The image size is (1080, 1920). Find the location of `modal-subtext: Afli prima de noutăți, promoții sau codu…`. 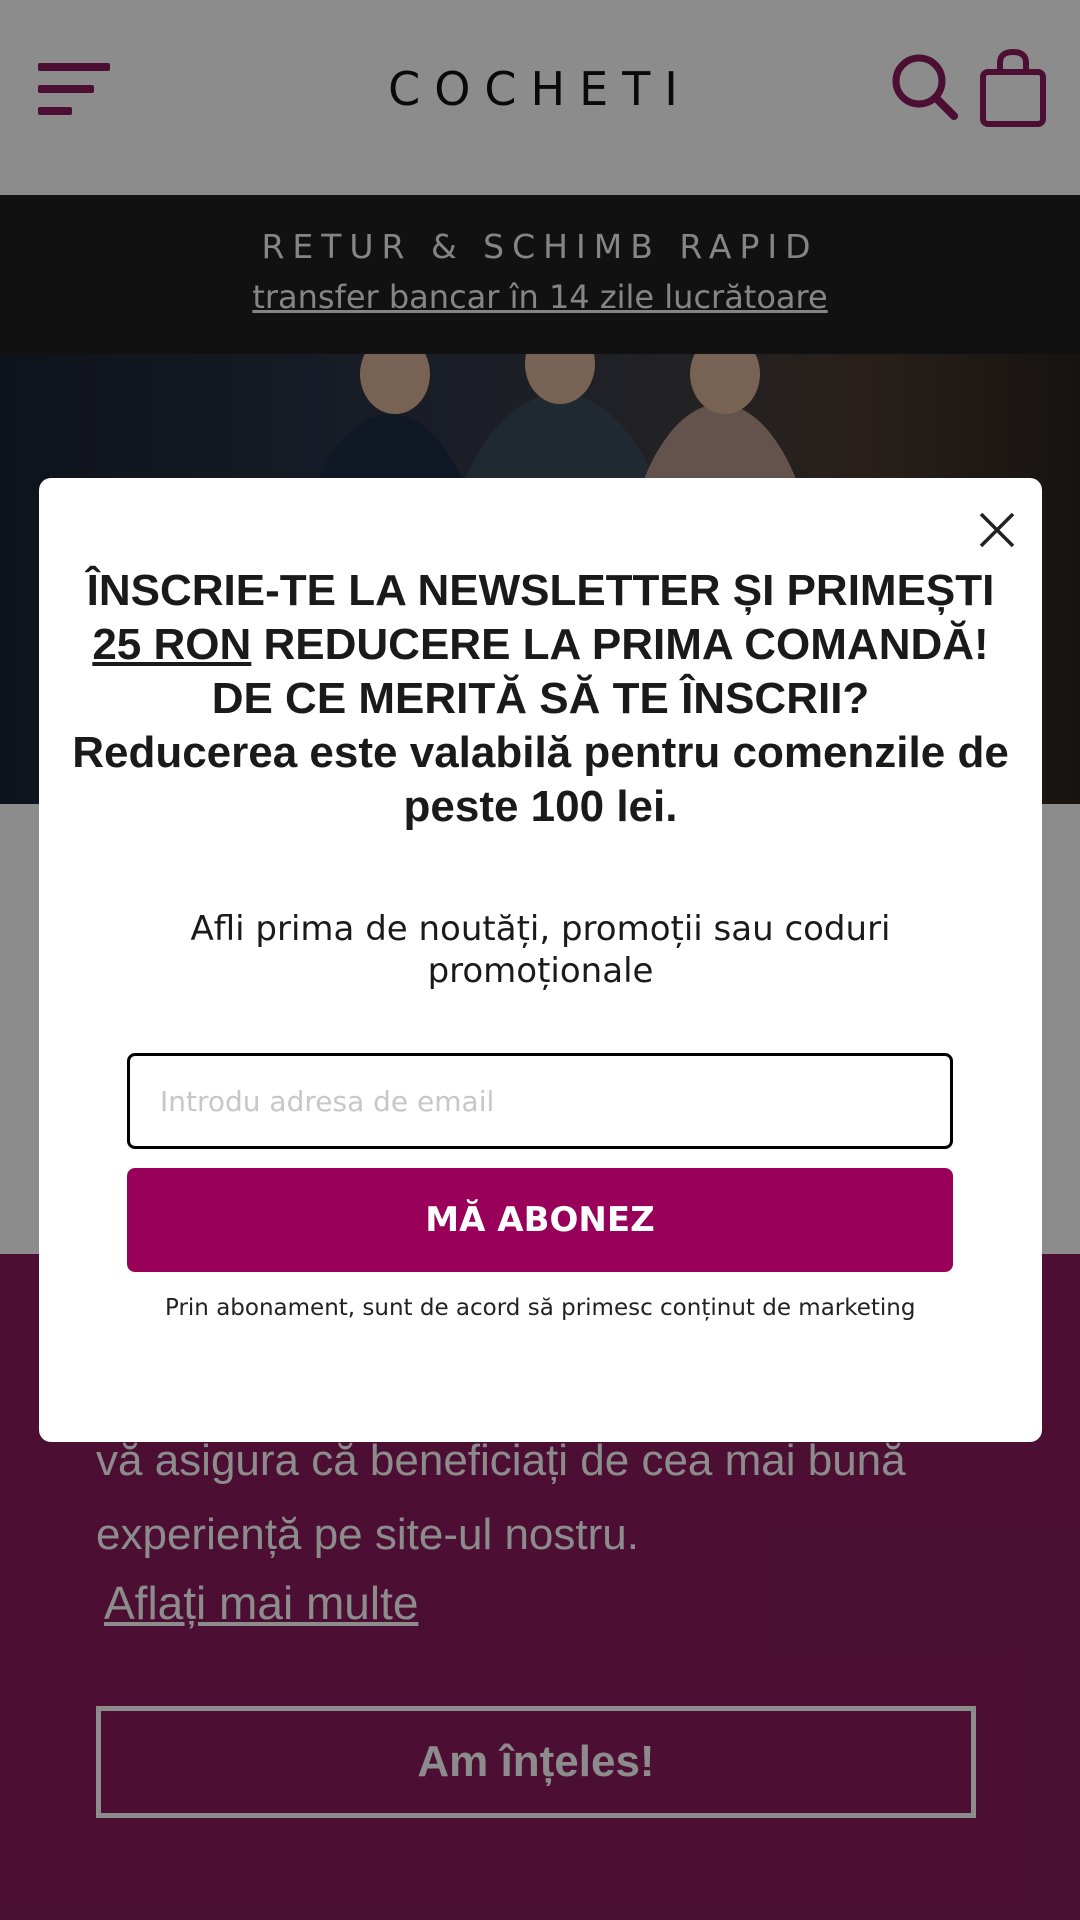

modal-subtext: Afli prima de noutăți, promoții sau codu… is located at coordinates (540, 950).